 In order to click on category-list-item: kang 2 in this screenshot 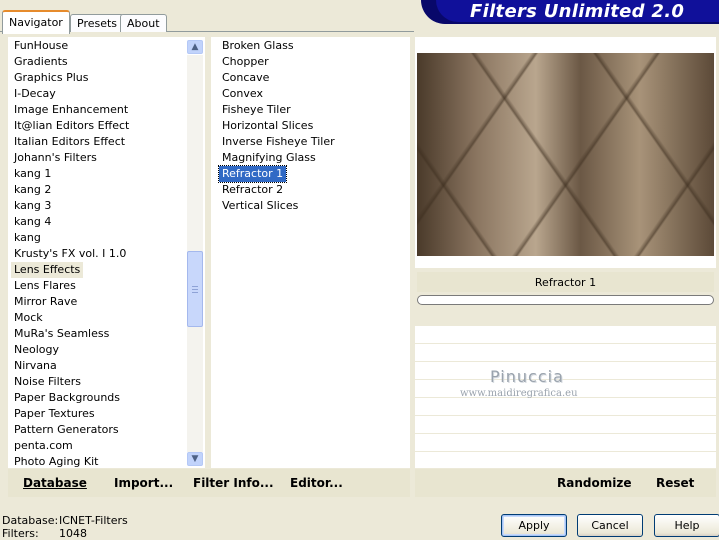, I will do `click(32, 190)`.